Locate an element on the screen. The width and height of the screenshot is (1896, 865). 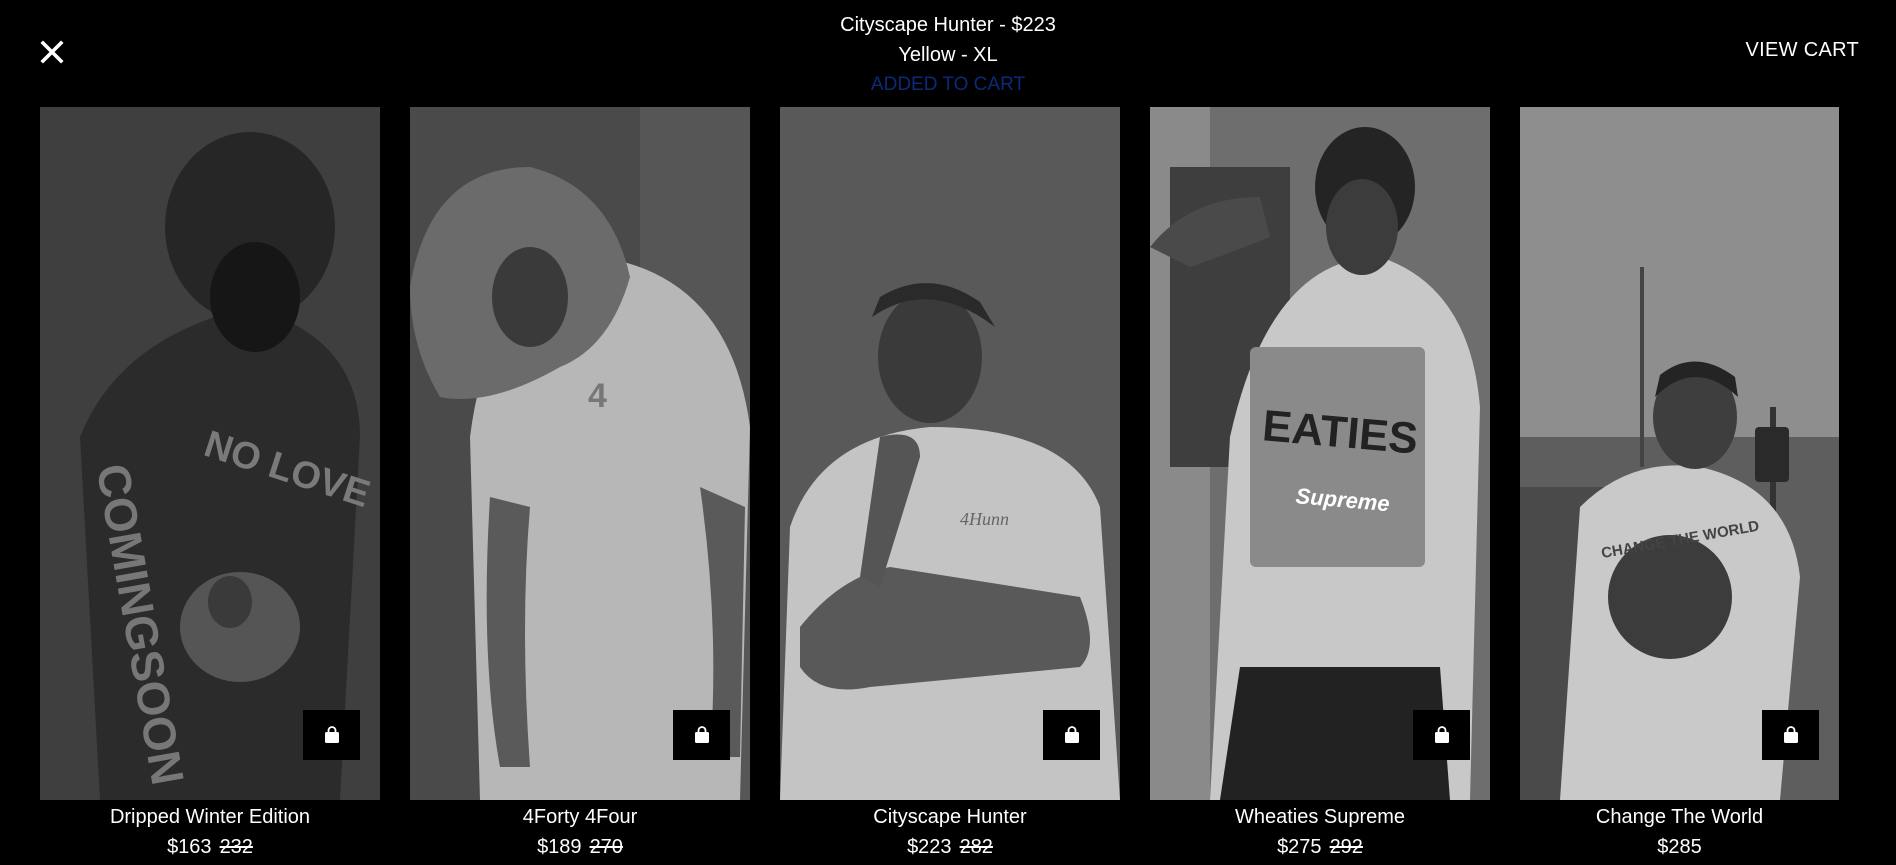
product-price: $163 232 is located at coordinates (210, 847).